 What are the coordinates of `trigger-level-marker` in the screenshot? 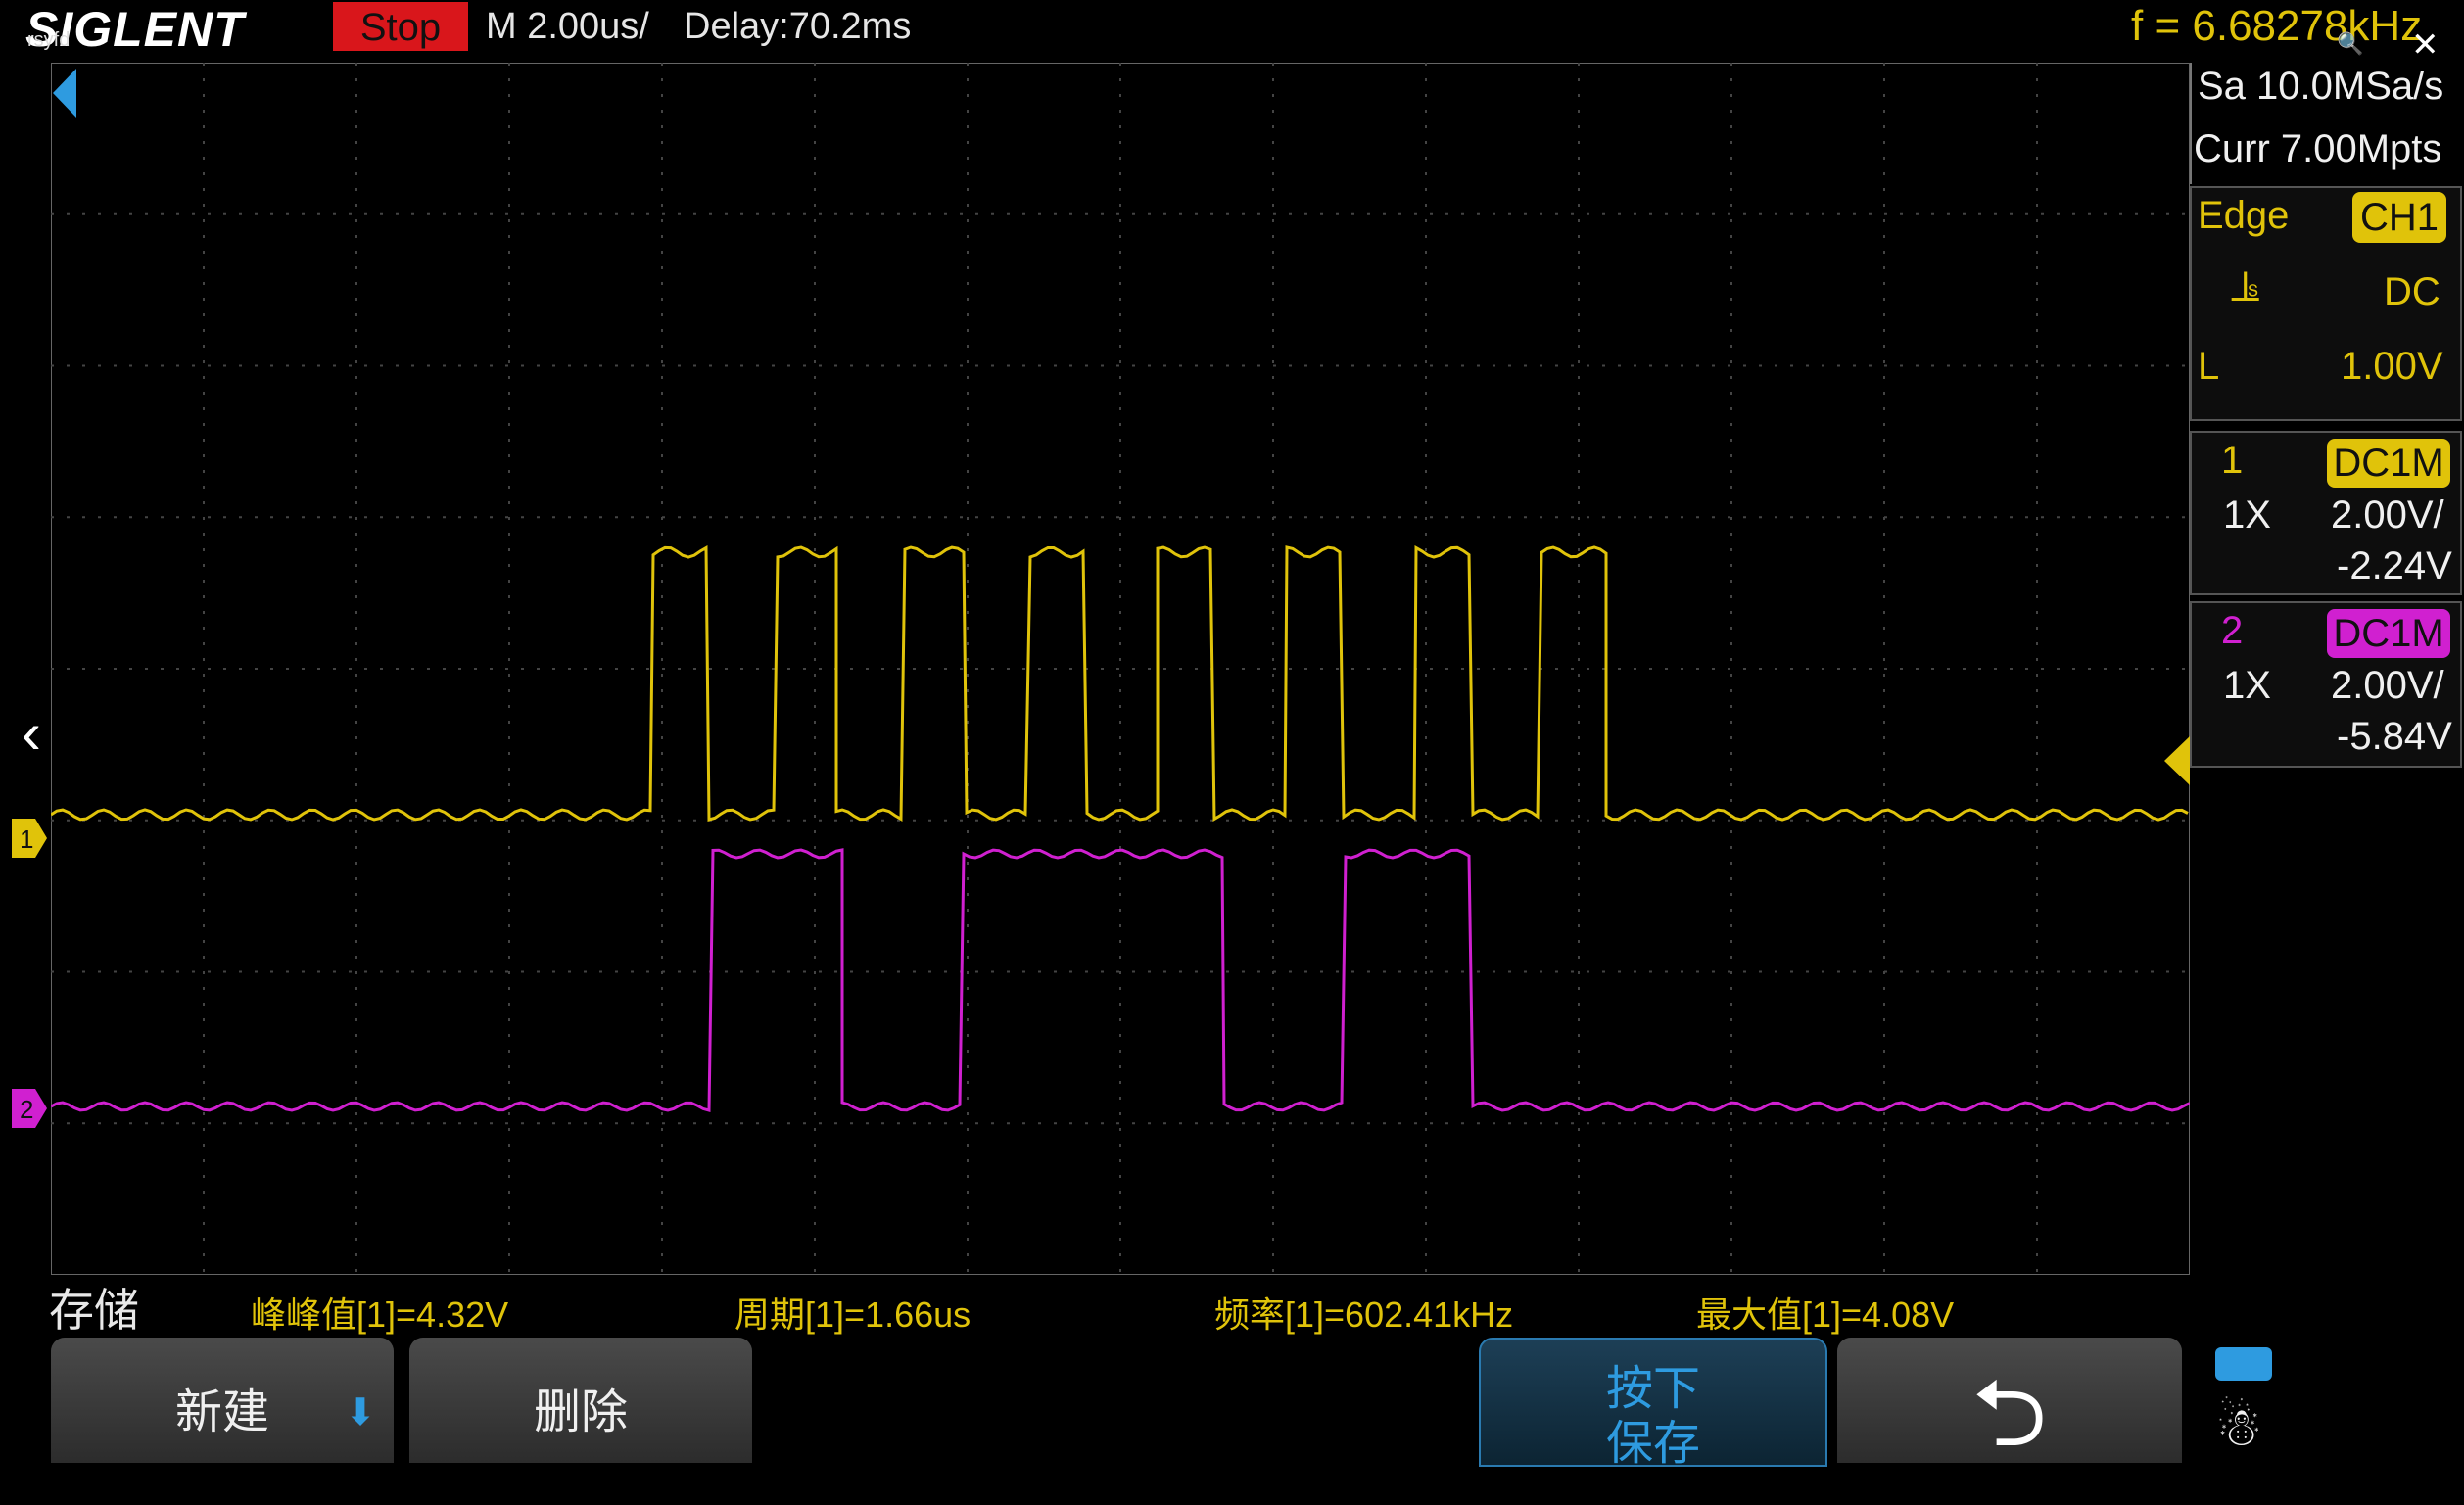 It's located at (2177, 761).